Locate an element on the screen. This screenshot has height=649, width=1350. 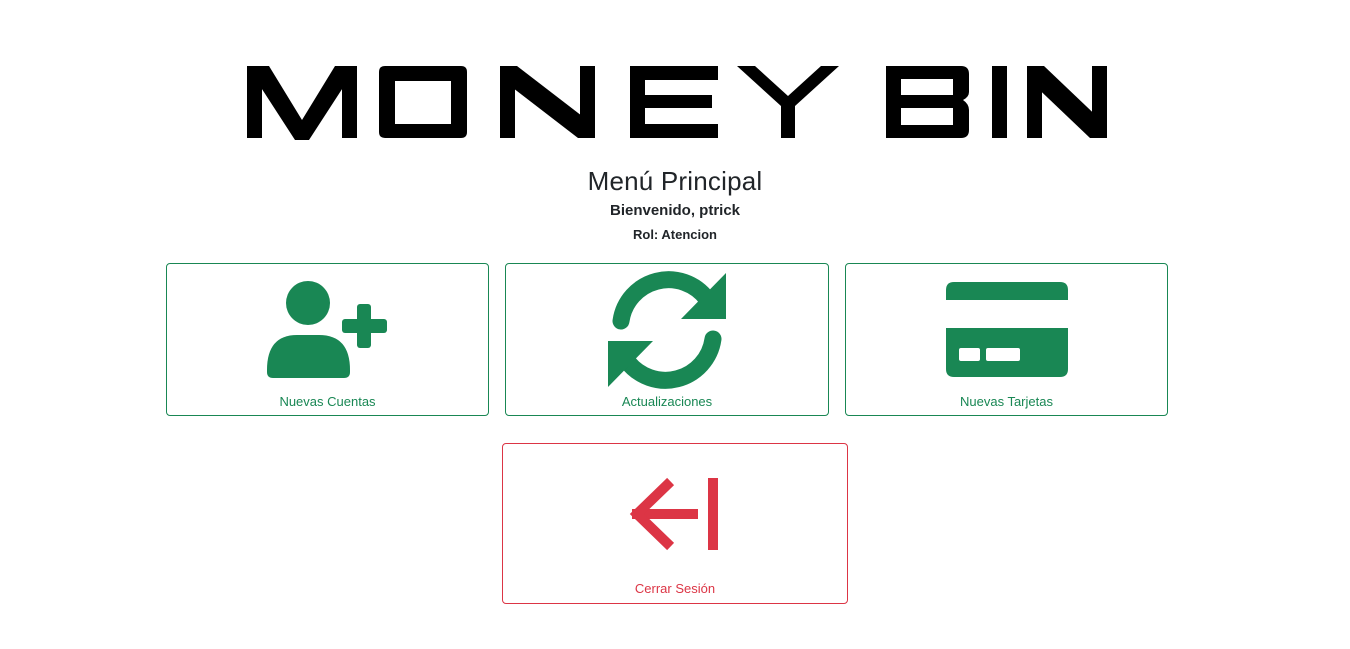
nuevas-tarjetas-label: Nuevas Tarjetas is located at coordinates (1006, 401).